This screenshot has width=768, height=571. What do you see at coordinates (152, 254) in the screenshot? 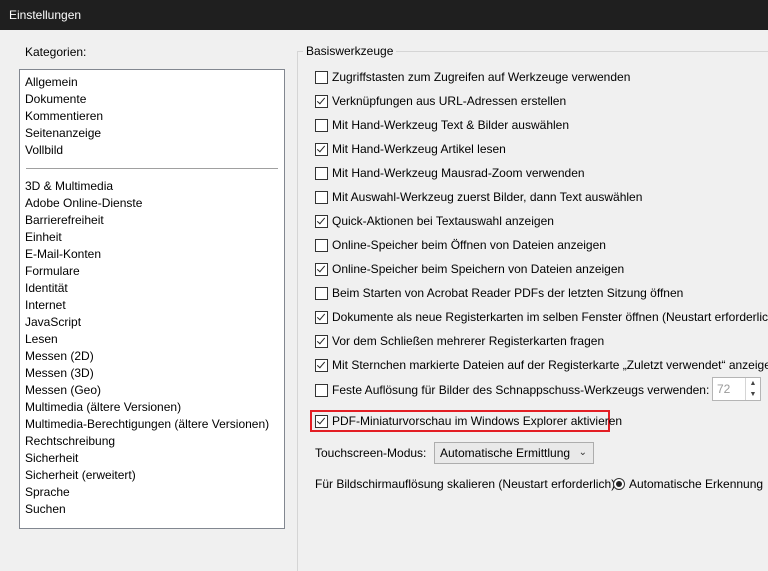
I see `category-item: E-Mail-Konten` at bounding box center [152, 254].